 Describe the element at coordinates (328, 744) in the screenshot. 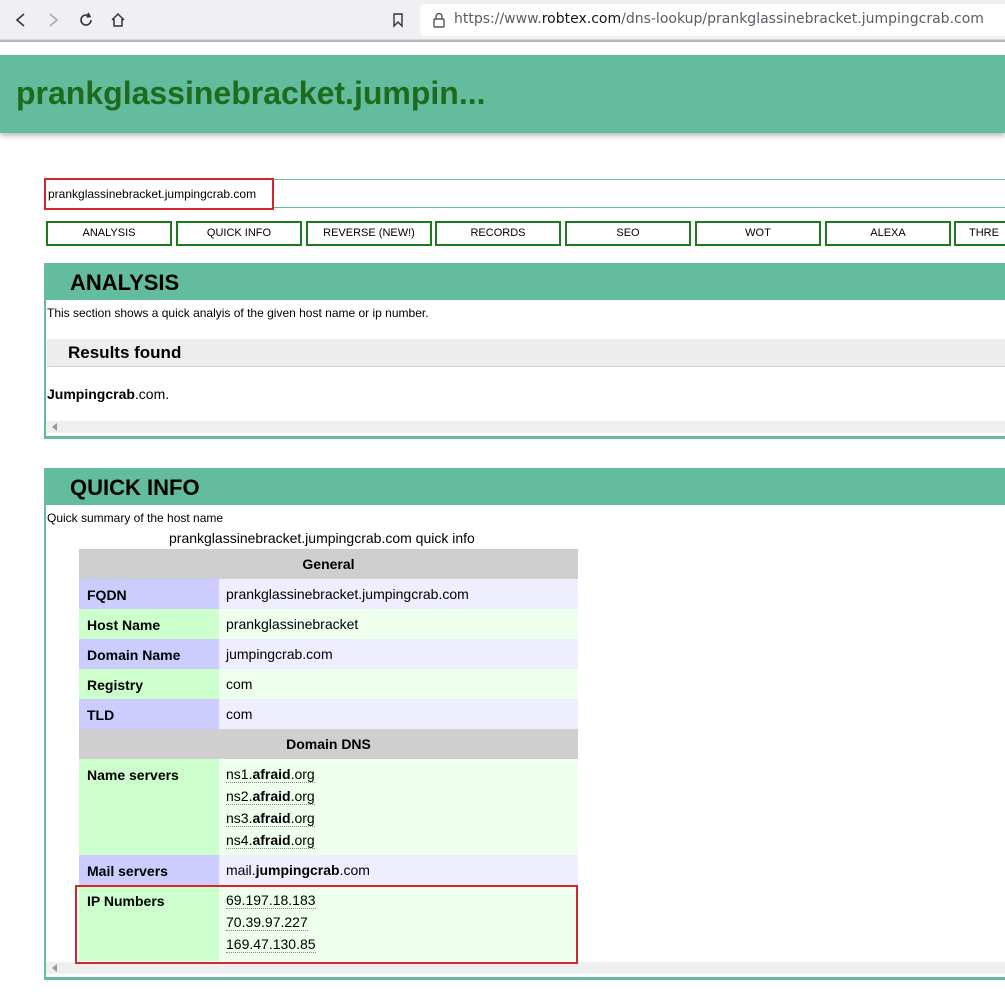

I see `domain-dns-header: Domain DNS` at that location.